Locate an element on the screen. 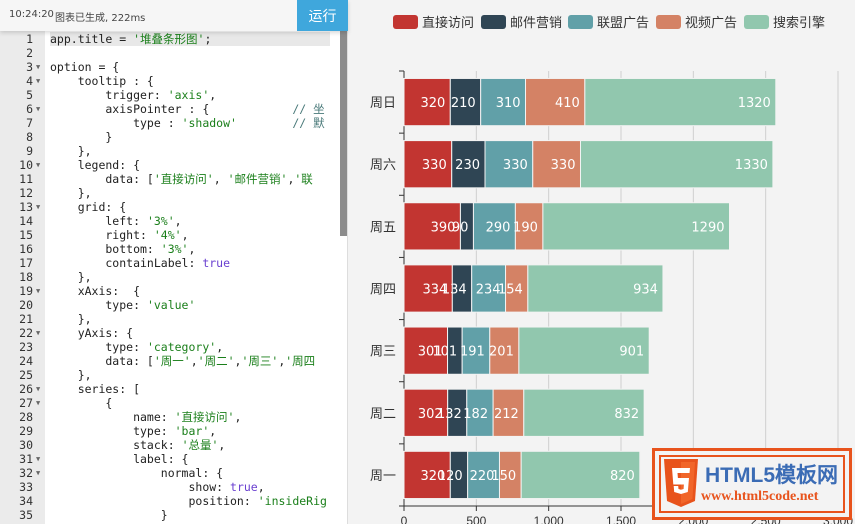 Image resolution: width=855 pixels, height=524 pixels. legend-item: 视频广告 is located at coordinates (711, 23).